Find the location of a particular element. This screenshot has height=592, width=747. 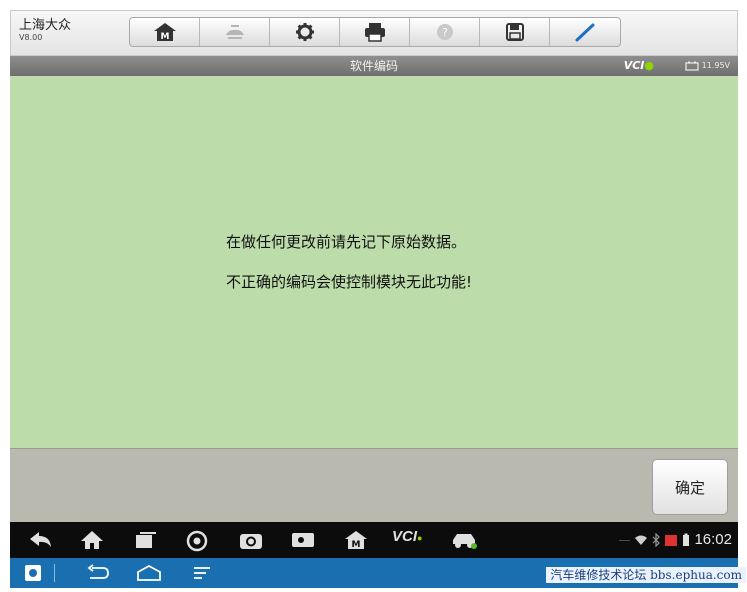

watermark: 汽车维修技术论坛 bbs.ephua.com is located at coordinates (646, 575).